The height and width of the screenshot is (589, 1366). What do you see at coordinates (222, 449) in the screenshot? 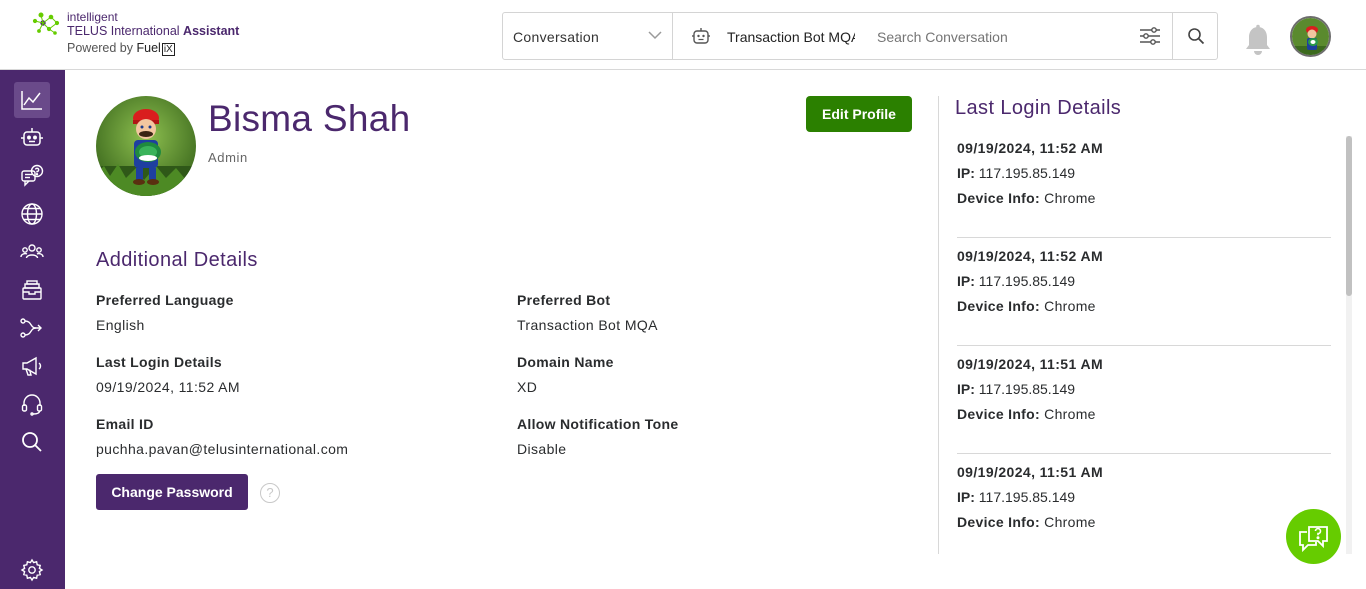
I see `email-id-value: puchha.pavan@telusinternational.com` at bounding box center [222, 449].